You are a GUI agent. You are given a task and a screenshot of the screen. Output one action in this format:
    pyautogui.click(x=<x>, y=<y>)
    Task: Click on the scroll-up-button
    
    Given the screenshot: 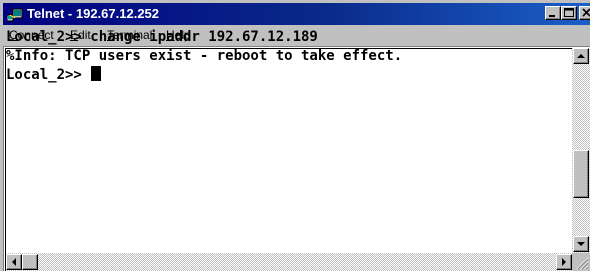 What is the action you would take?
    pyautogui.click(x=581, y=56)
    